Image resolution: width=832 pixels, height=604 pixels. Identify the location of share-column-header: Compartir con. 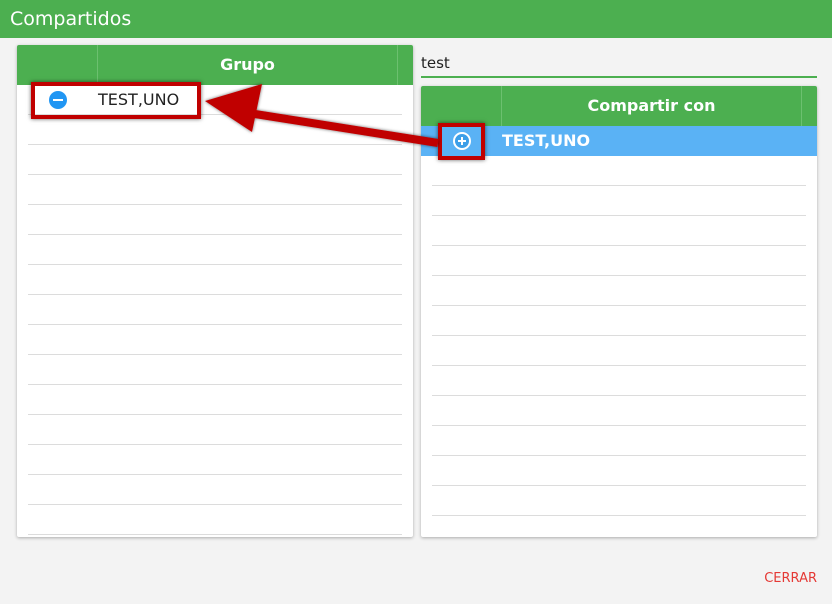
(651, 106).